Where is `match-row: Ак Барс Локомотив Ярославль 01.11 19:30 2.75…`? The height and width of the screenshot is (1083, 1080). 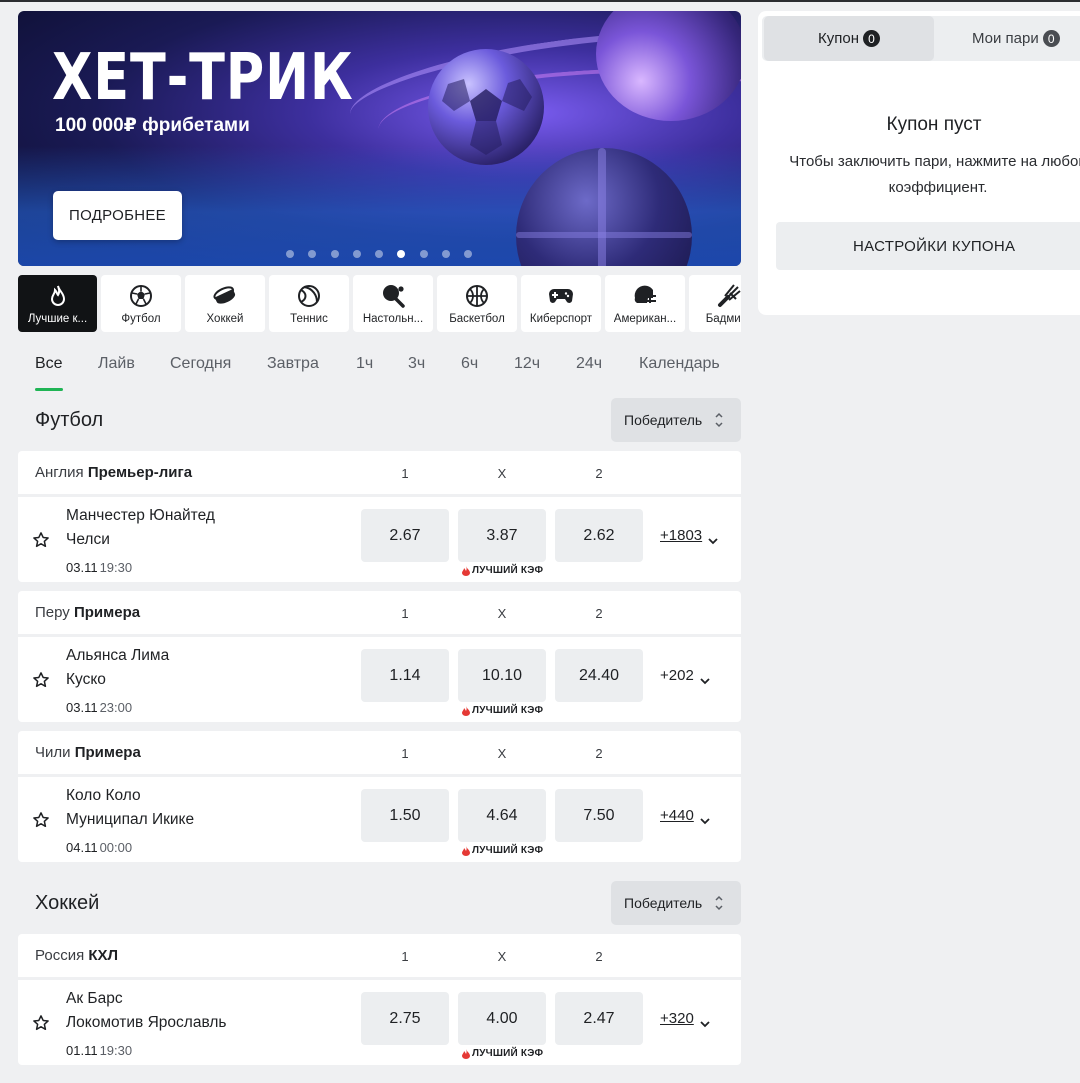 match-row: Ак Барс Локомотив Ярославль 01.11 19:30 2.75… is located at coordinates (379, 1022).